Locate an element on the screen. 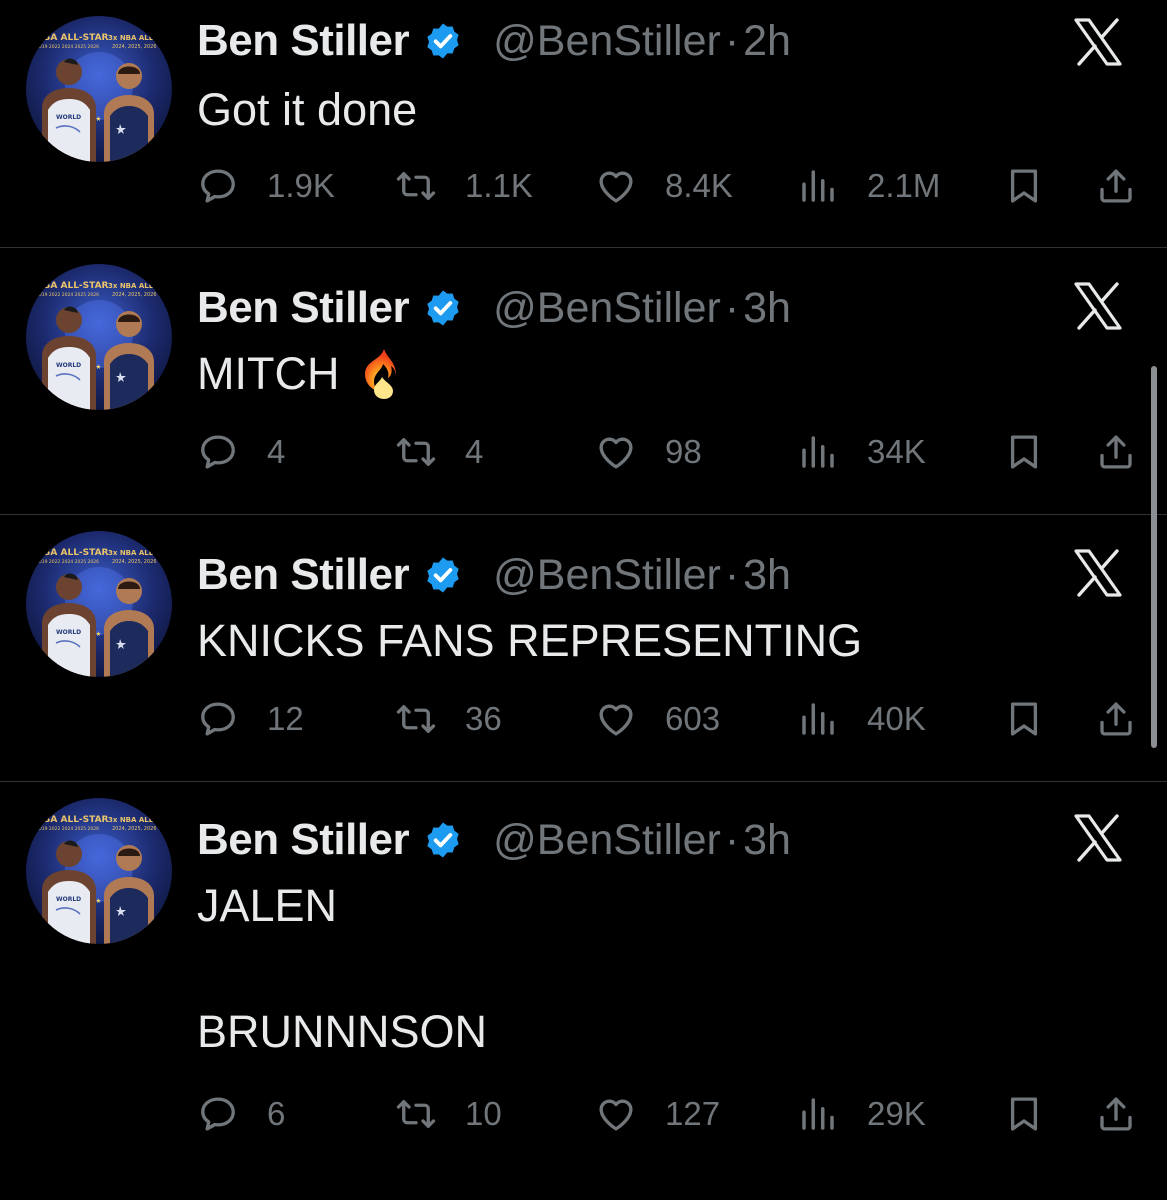 The height and width of the screenshot is (1200, 1167). retweet-button: 1.1K is located at coordinates (464, 186).